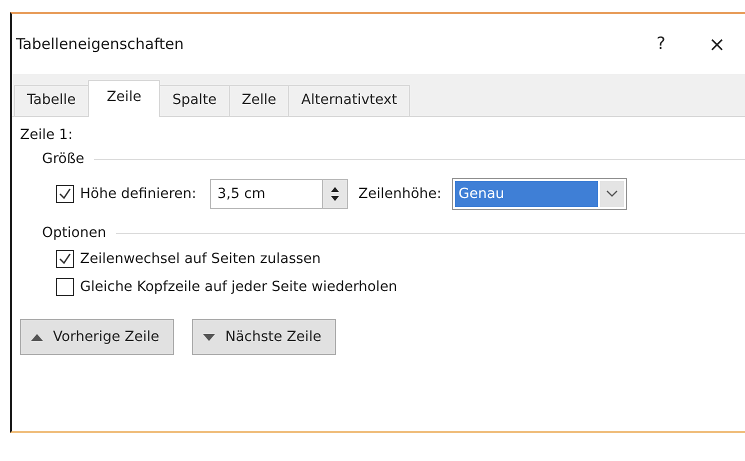 The height and width of the screenshot is (461, 745). I want to click on close-button: ×, so click(717, 44).